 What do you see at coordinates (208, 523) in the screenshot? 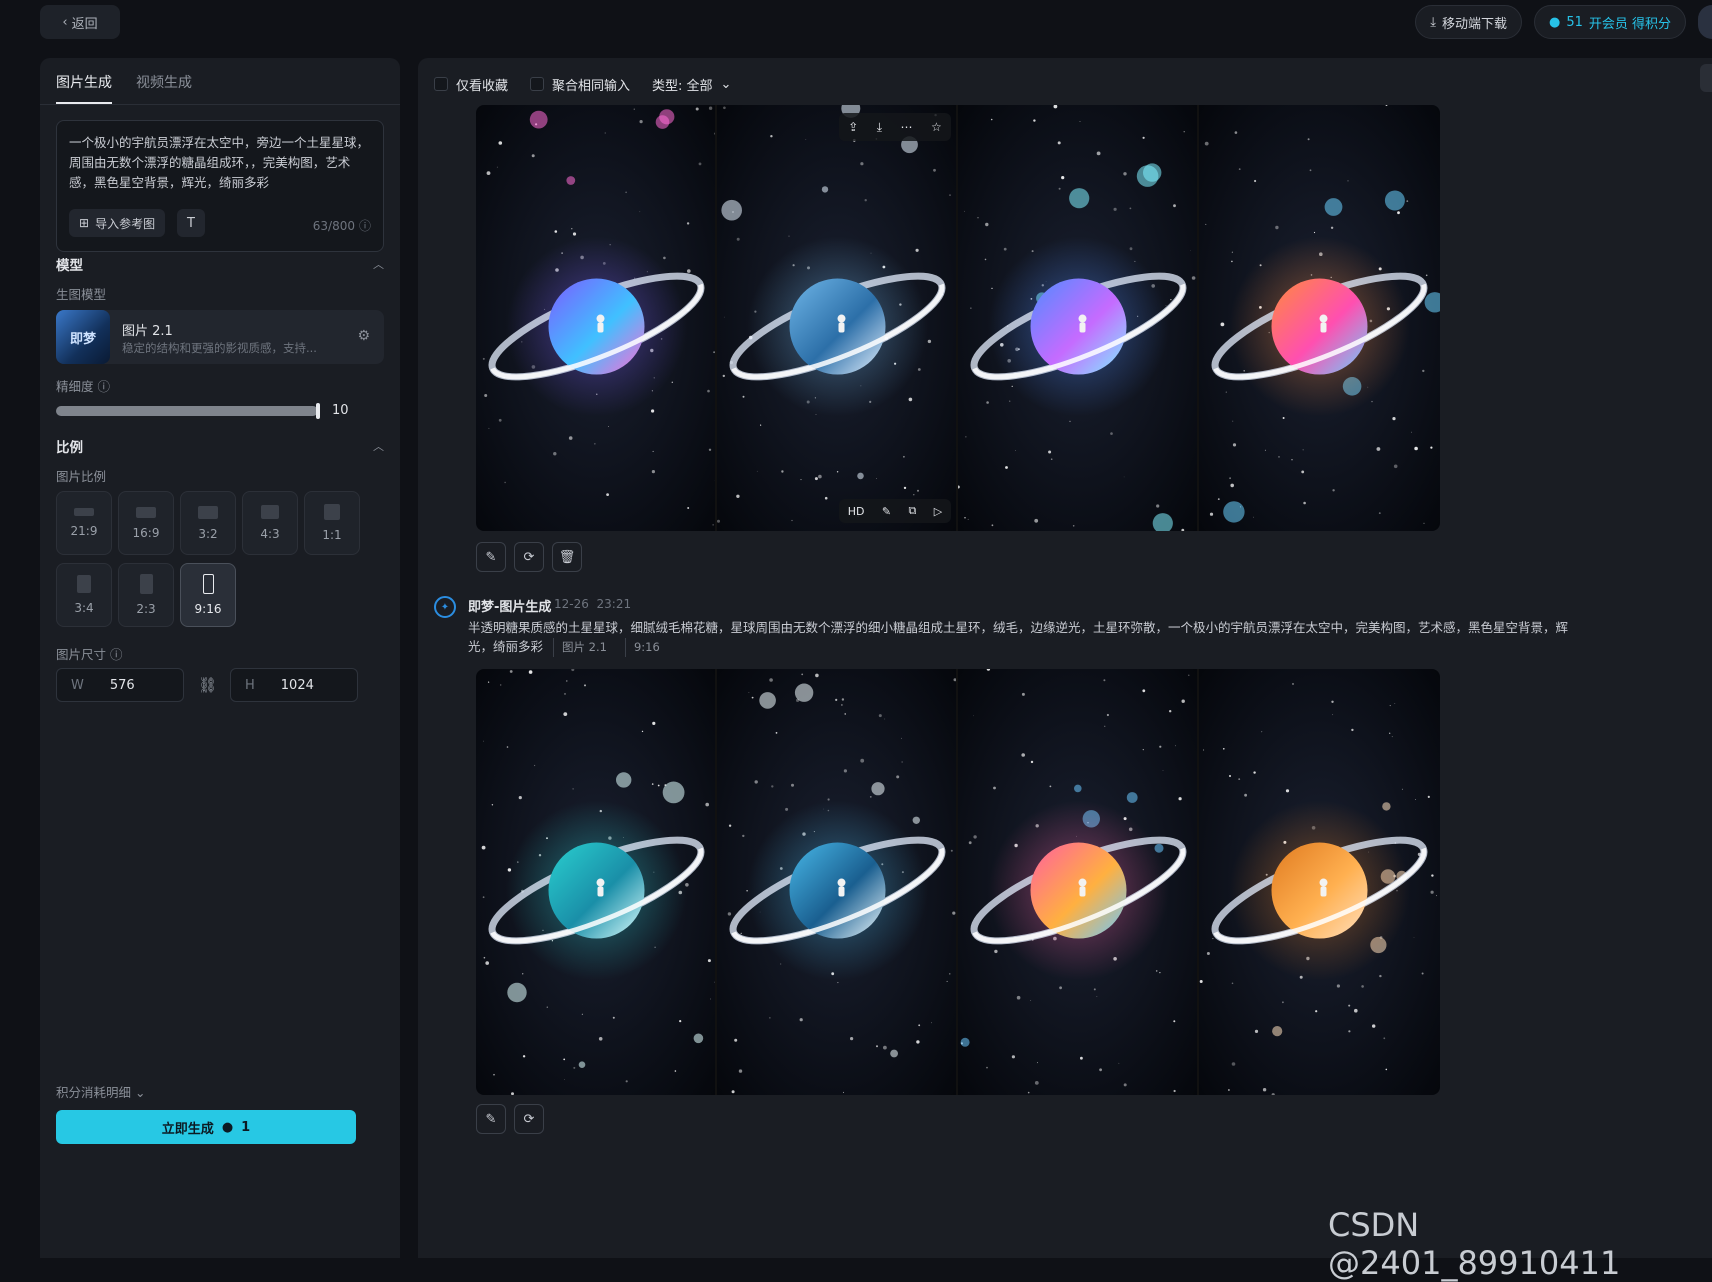
I see `ratio-option-3-2: 3:2` at bounding box center [208, 523].